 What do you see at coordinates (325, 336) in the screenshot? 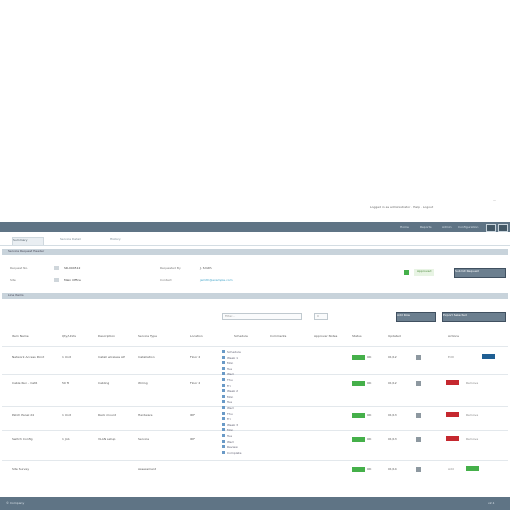
I see `column-header: Approver Notes` at bounding box center [325, 336].